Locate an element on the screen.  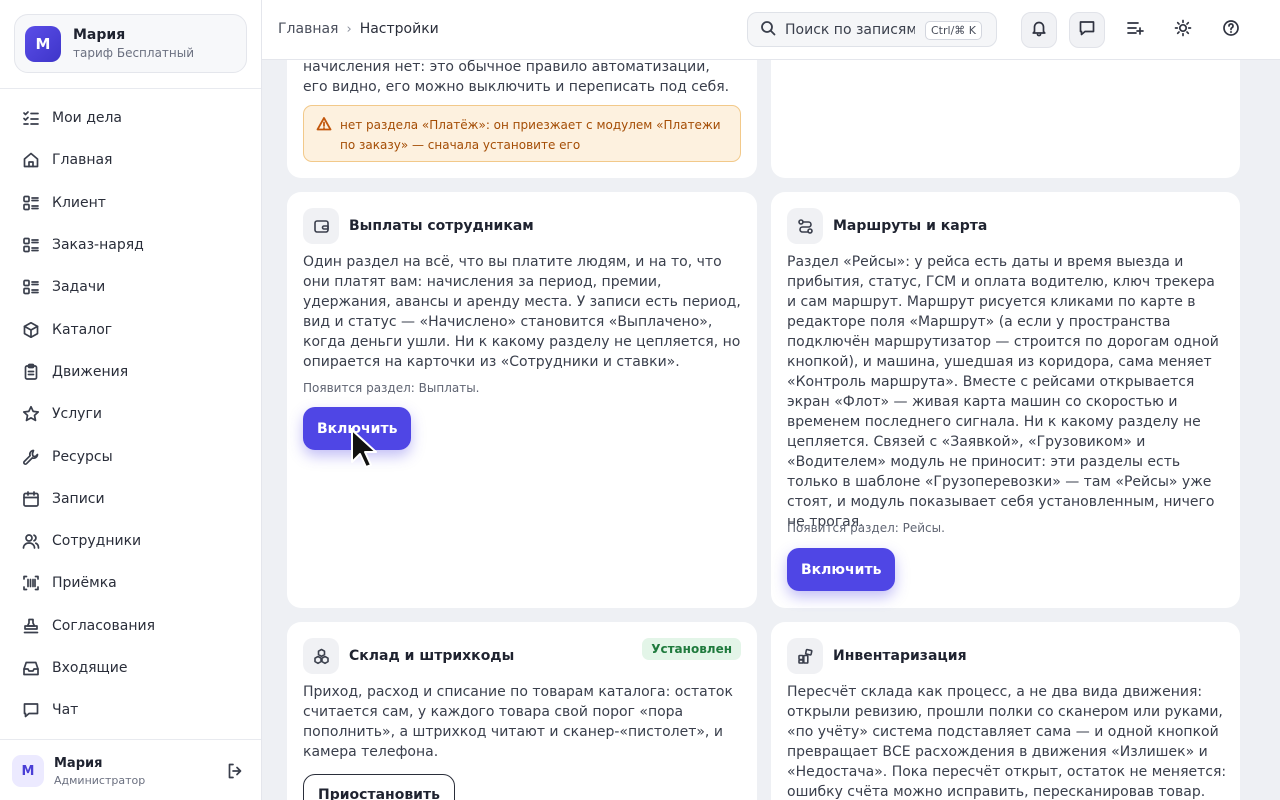
theme-toggle is located at coordinates (1183, 30).